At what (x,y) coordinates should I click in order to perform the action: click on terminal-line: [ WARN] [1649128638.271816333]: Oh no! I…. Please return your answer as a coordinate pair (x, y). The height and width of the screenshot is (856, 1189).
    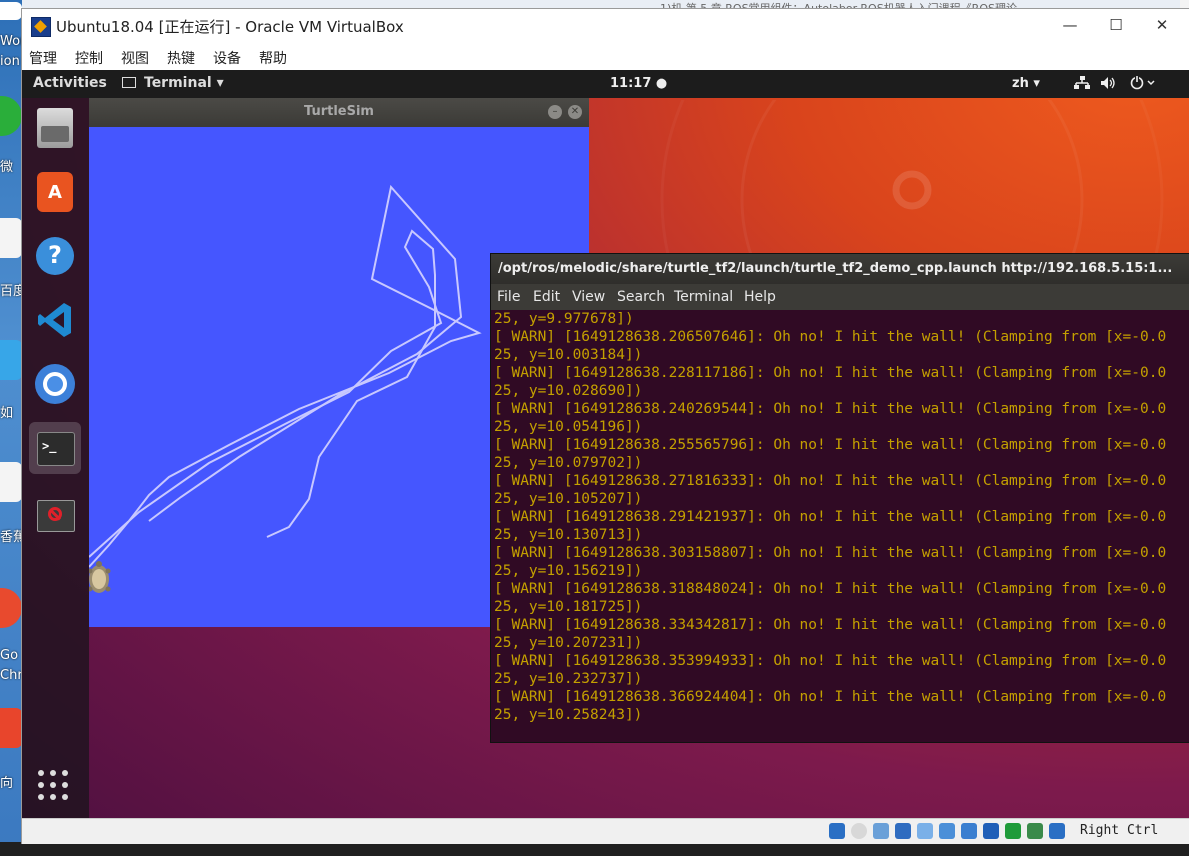
    Looking at the image, I should click on (830, 481).